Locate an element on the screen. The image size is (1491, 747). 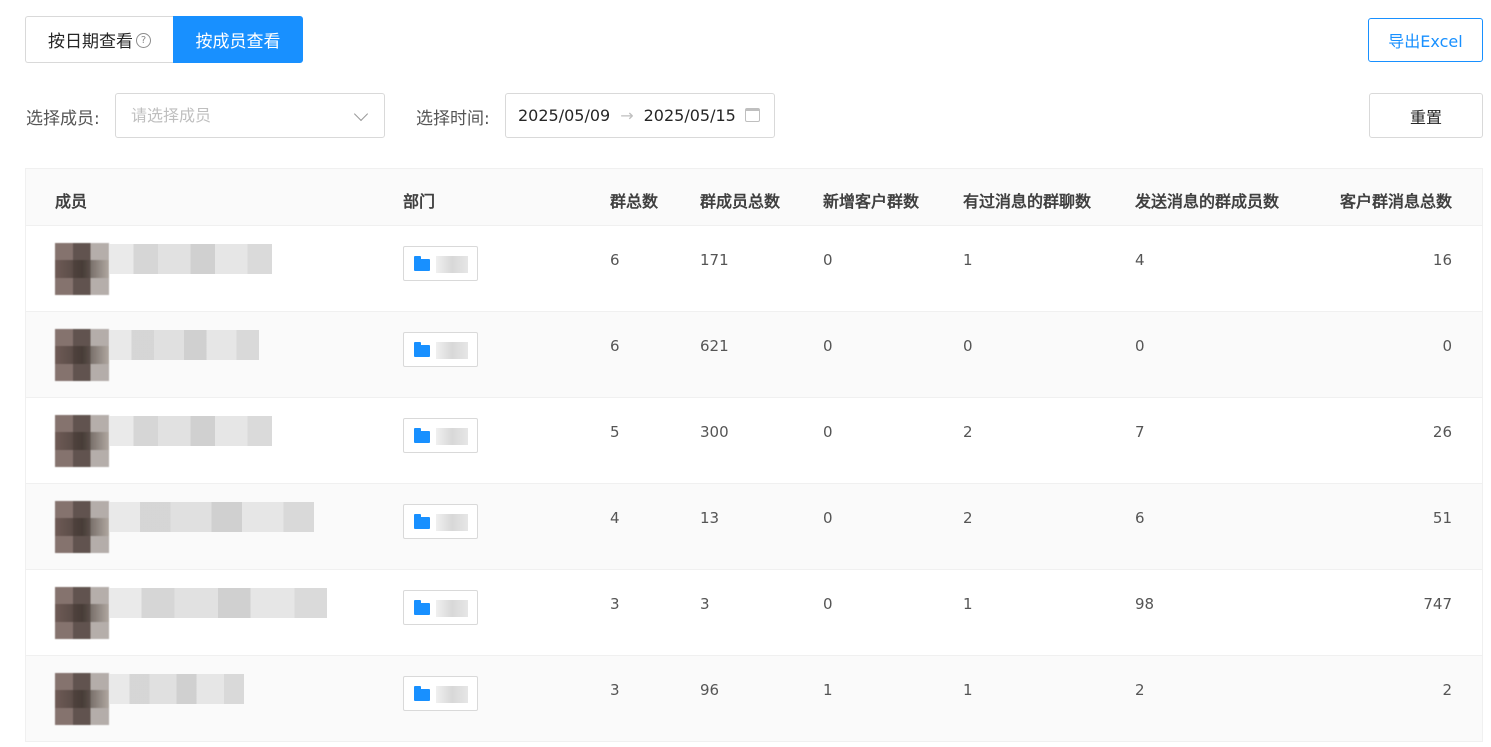
cell-message-senders: 0 is located at coordinates (1140, 346).